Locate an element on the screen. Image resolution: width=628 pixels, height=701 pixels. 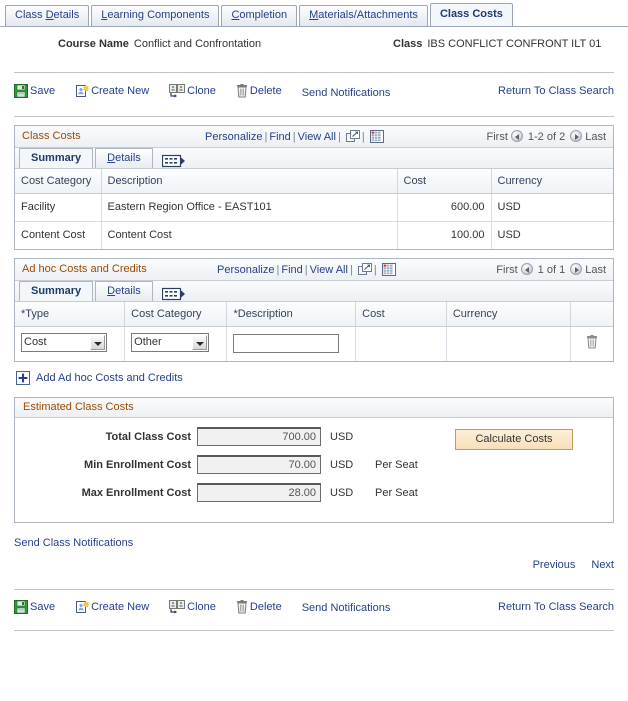
type-dropdown: Cost is located at coordinates (64, 342).